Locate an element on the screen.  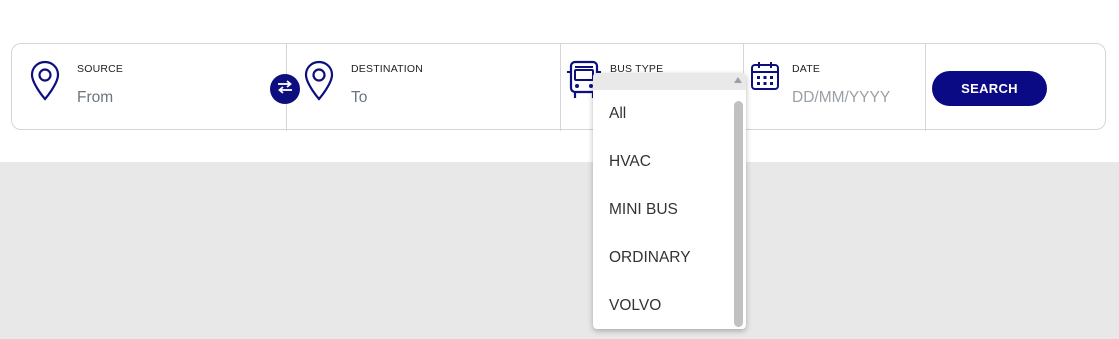
search-button: SEARCH is located at coordinates (989, 88).